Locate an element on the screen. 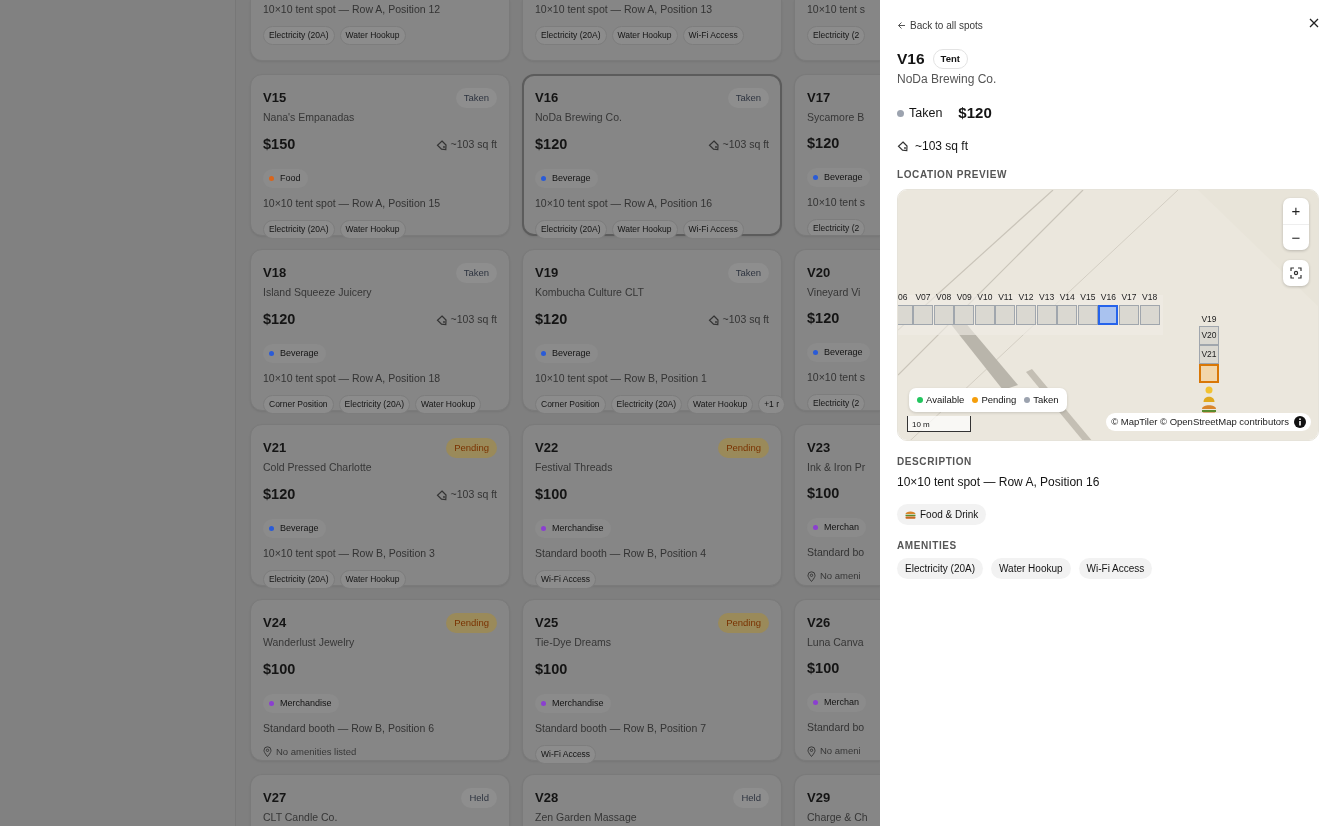 This screenshot has height=826, width=1335. spot-card: V26 Luna Canva $100 Merchan Standard bo No ameni is located at coordinates (837, 680).